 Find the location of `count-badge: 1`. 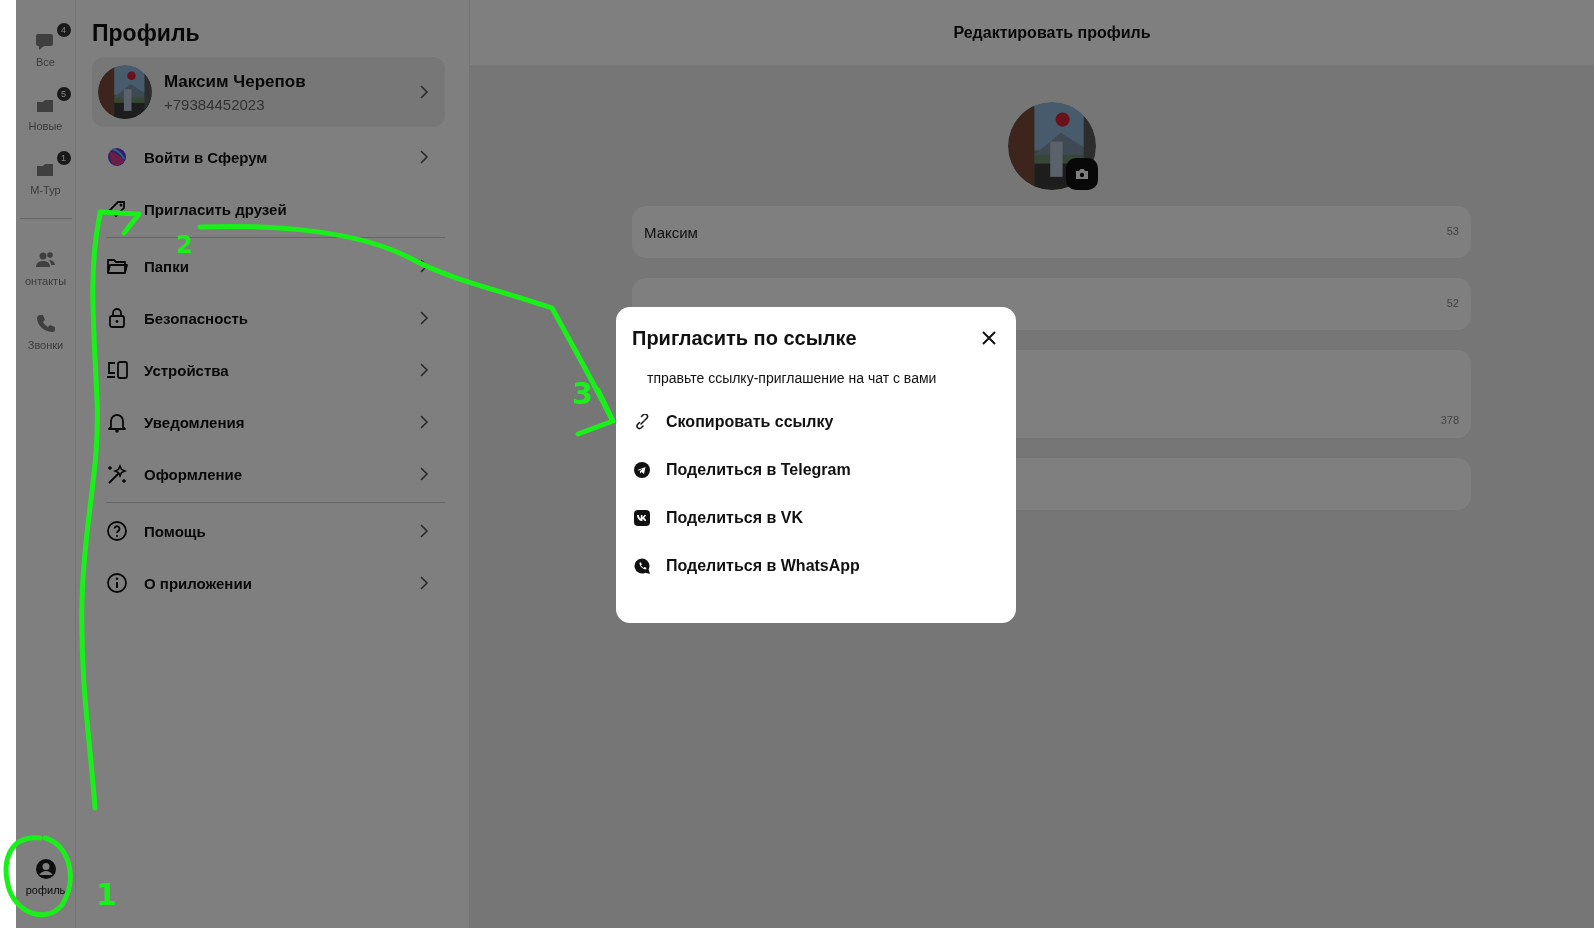

count-badge: 1 is located at coordinates (63, 158).